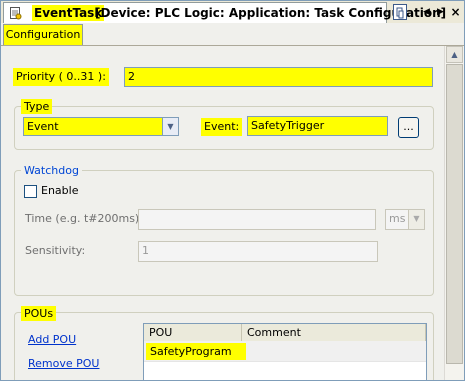 The height and width of the screenshot is (381, 465). What do you see at coordinates (455, 12) in the screenshot?
I see `close-icon: ×` at bounding box center [455, 12].